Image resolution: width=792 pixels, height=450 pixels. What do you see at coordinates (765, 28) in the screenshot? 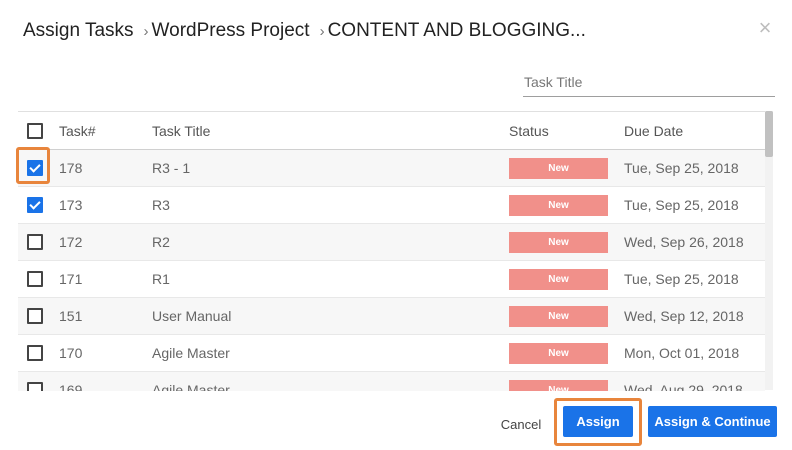
I see `close-icon: ×` at bounding box center [765, 28].